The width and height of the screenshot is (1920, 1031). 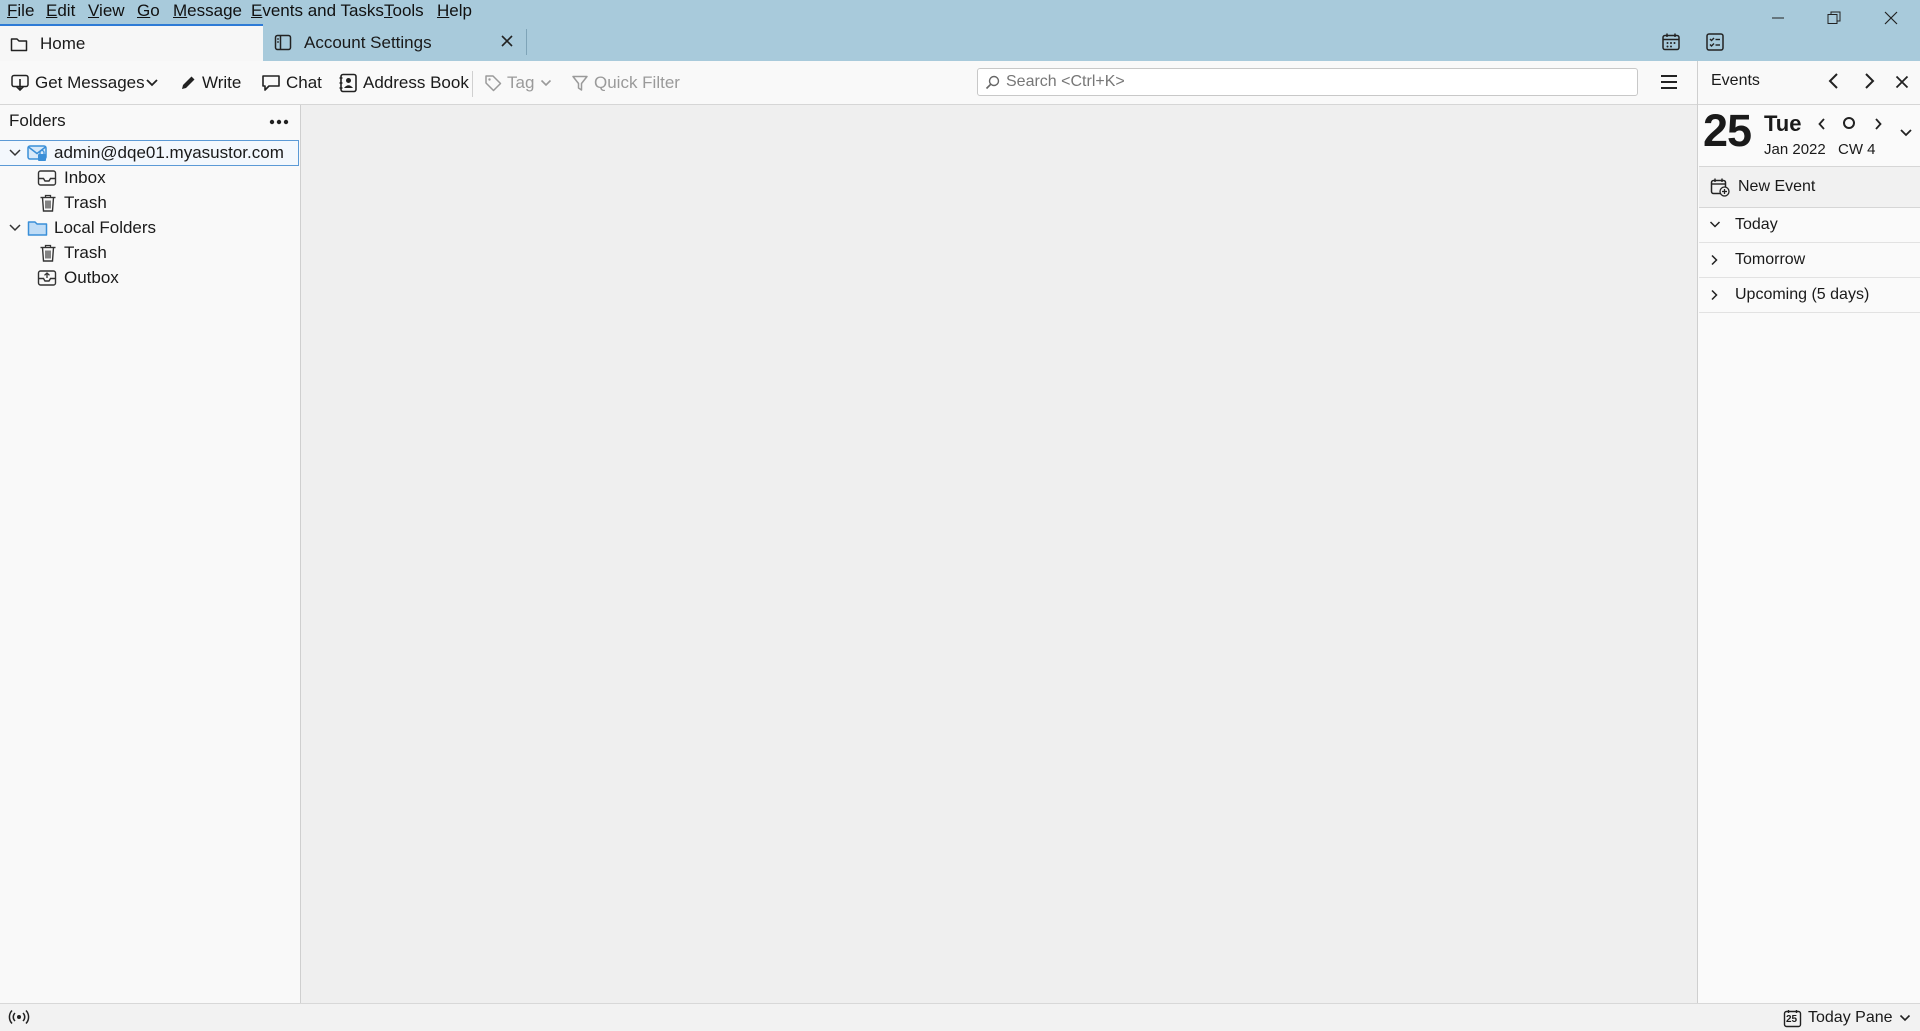 What do you see at coordinates (1735, 80) in the screenshot?
I see `today-pane-title: Events` at bounding box center [1735, 80].